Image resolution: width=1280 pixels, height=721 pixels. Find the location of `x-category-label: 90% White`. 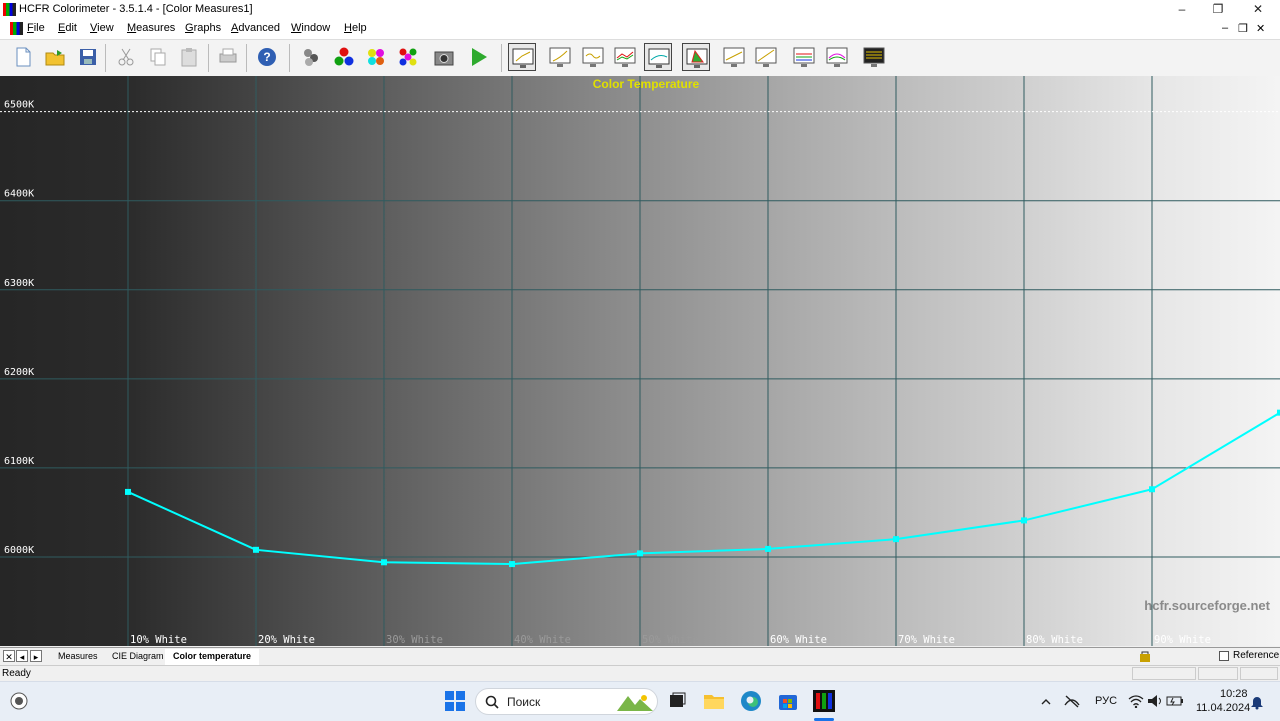

x-category-label: 90% White is located at coordinates (1182, 640).